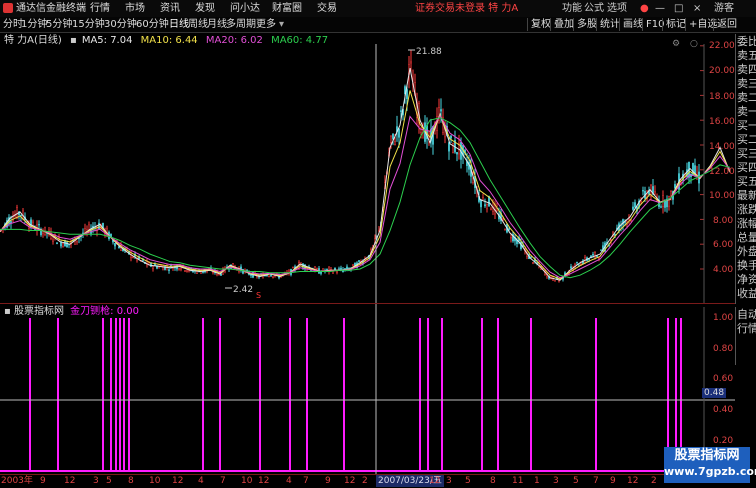 The height and width of the screenshot is (488, 756). What do you see at coordinates (367, 303) in the screenshot?
I see `panel-divider` at bounding box center [367, 303].